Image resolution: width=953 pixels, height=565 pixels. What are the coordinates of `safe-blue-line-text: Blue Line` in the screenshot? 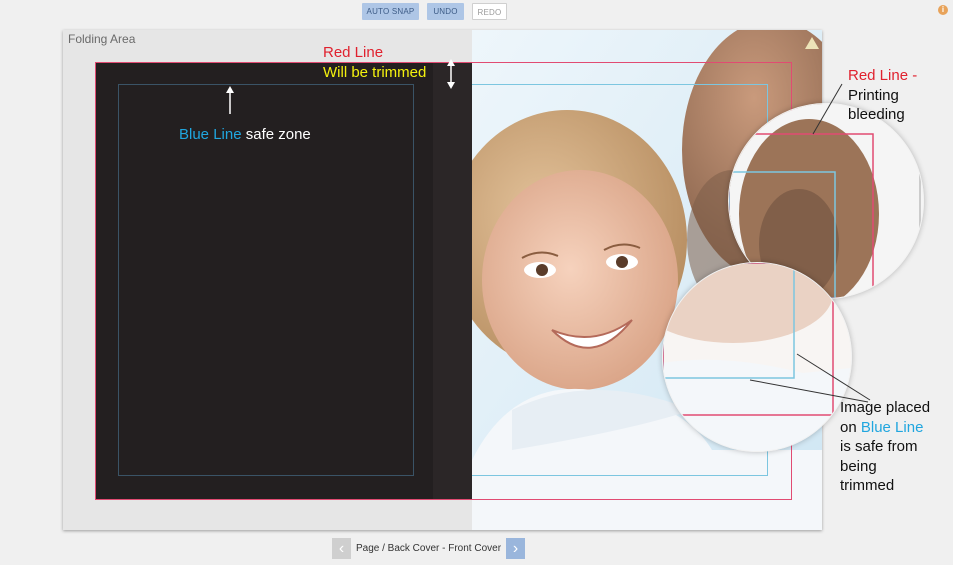 It's located at (892, 427).